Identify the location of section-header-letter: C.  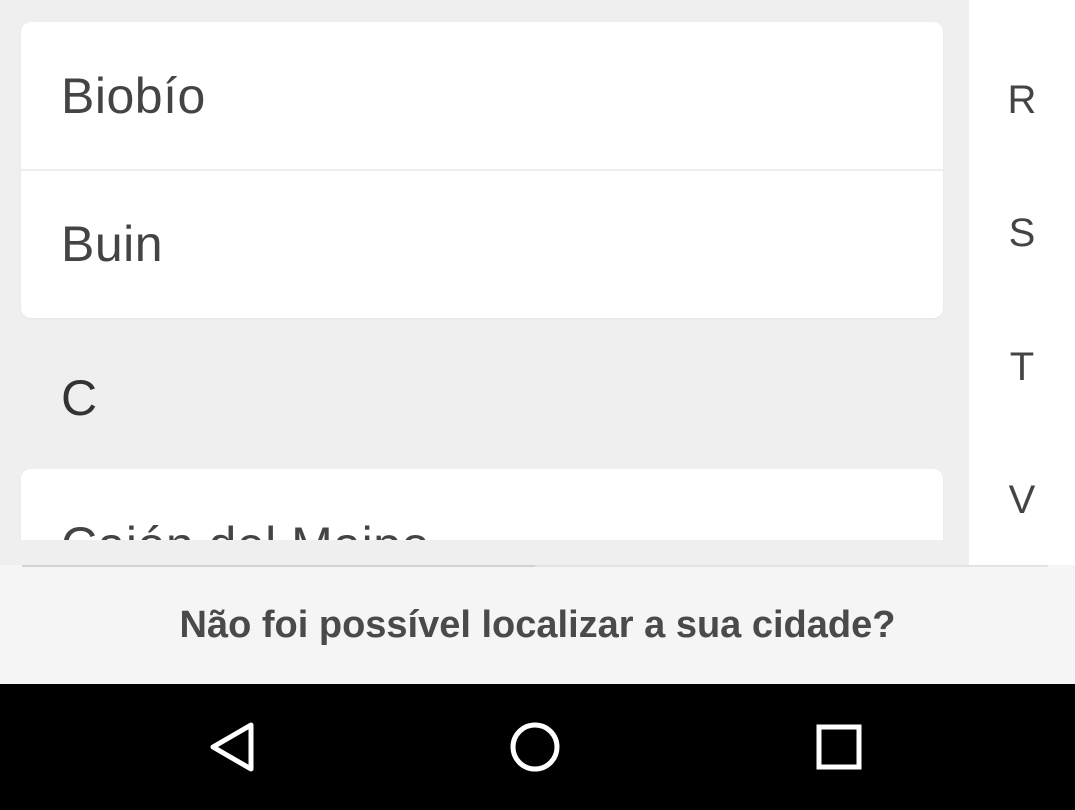
(79, 398).